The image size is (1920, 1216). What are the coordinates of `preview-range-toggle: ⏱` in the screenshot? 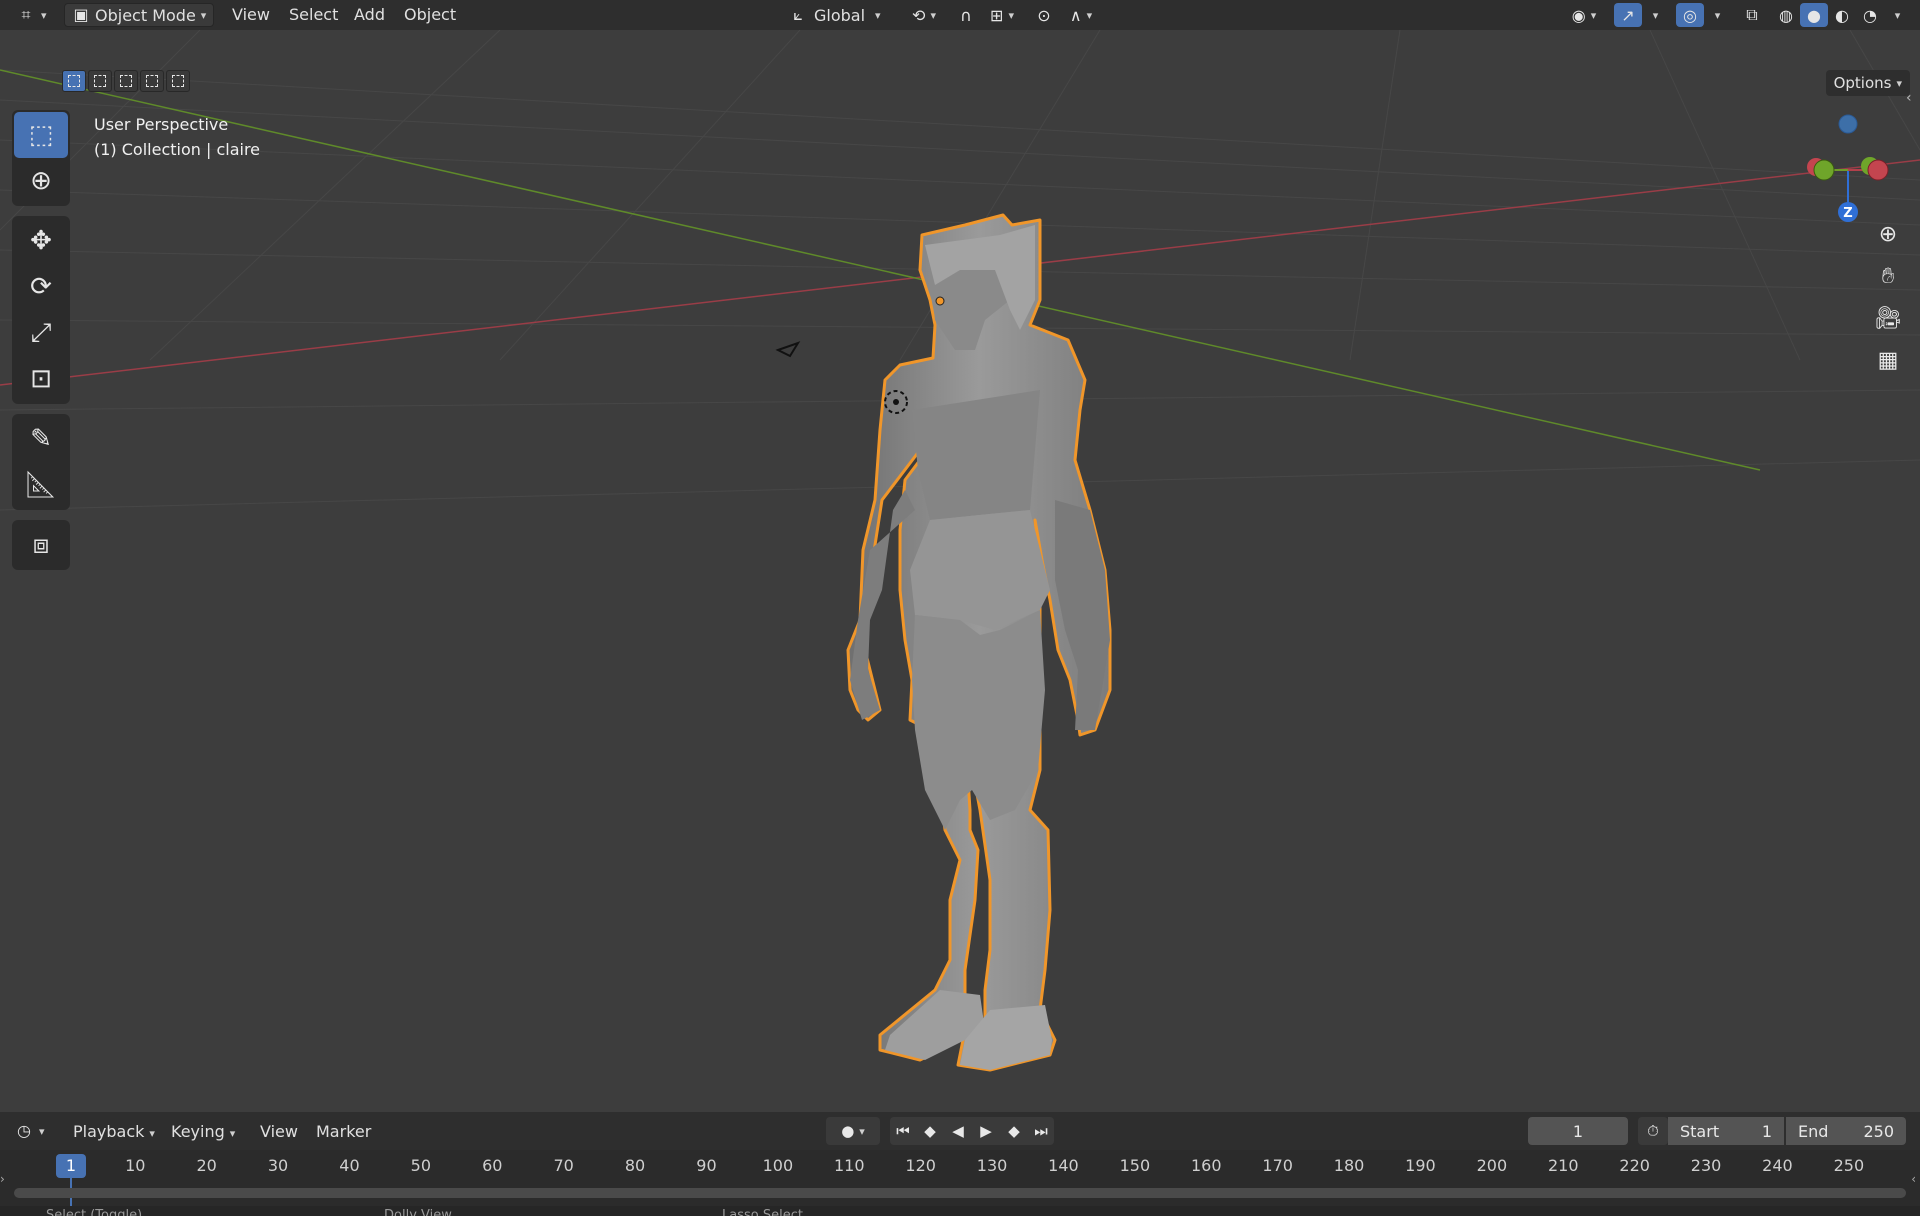 It's located at (1653, 1131).